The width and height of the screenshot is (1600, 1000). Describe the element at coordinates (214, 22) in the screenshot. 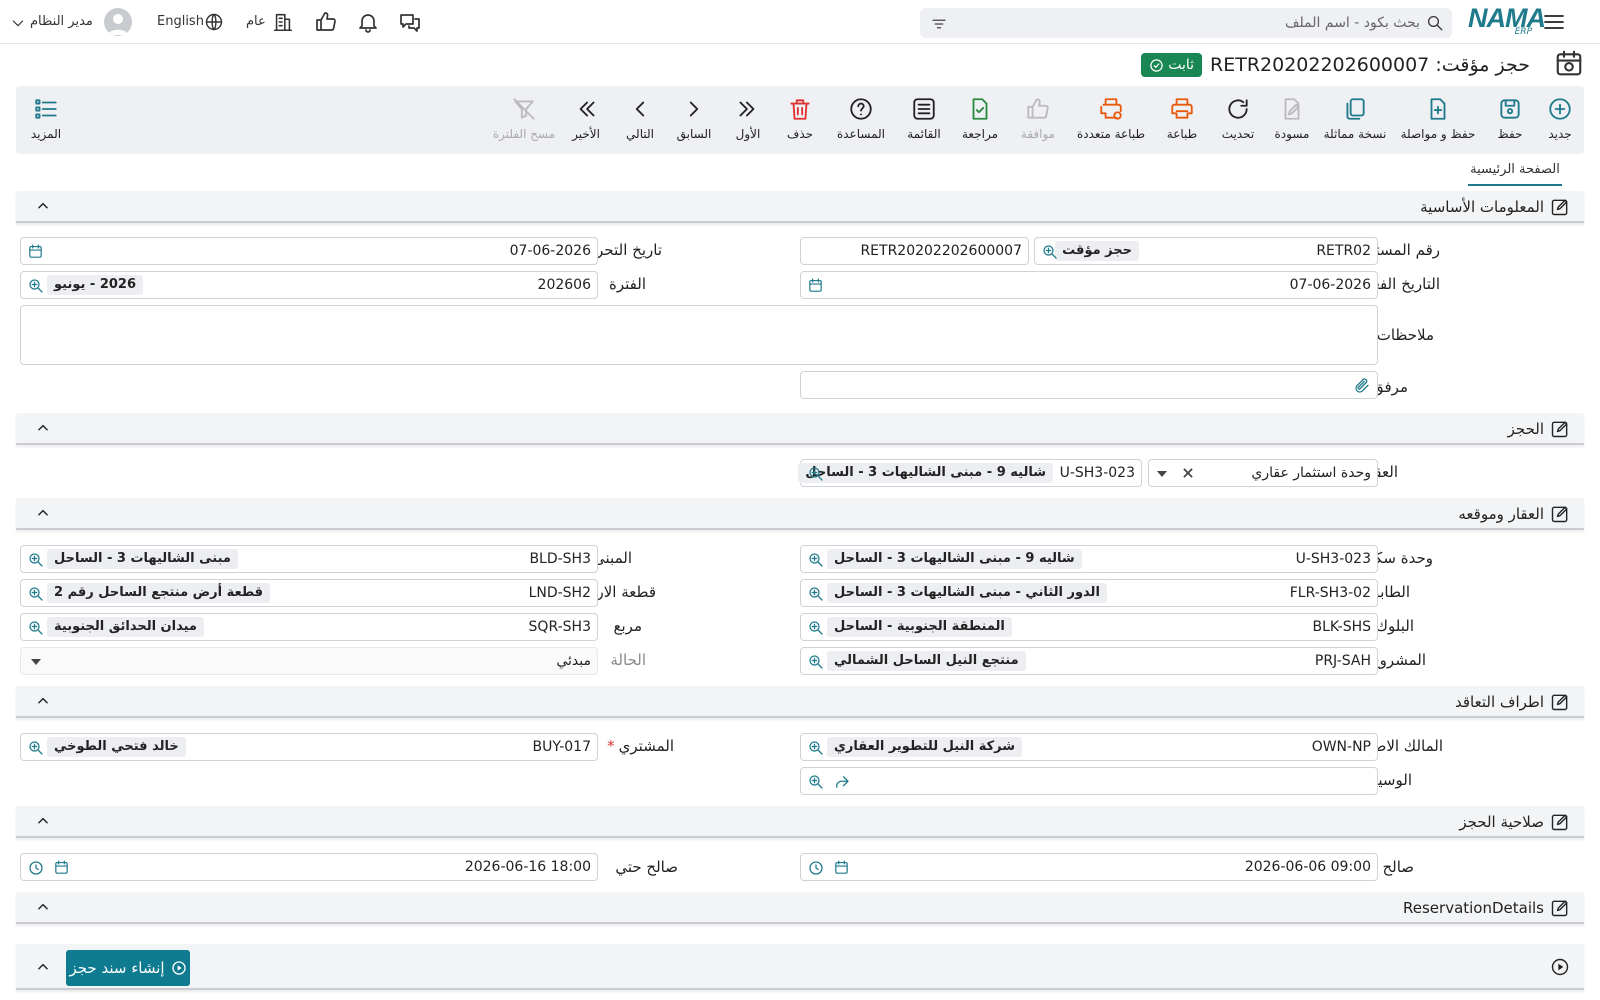

I see `globe-icon` at that location.